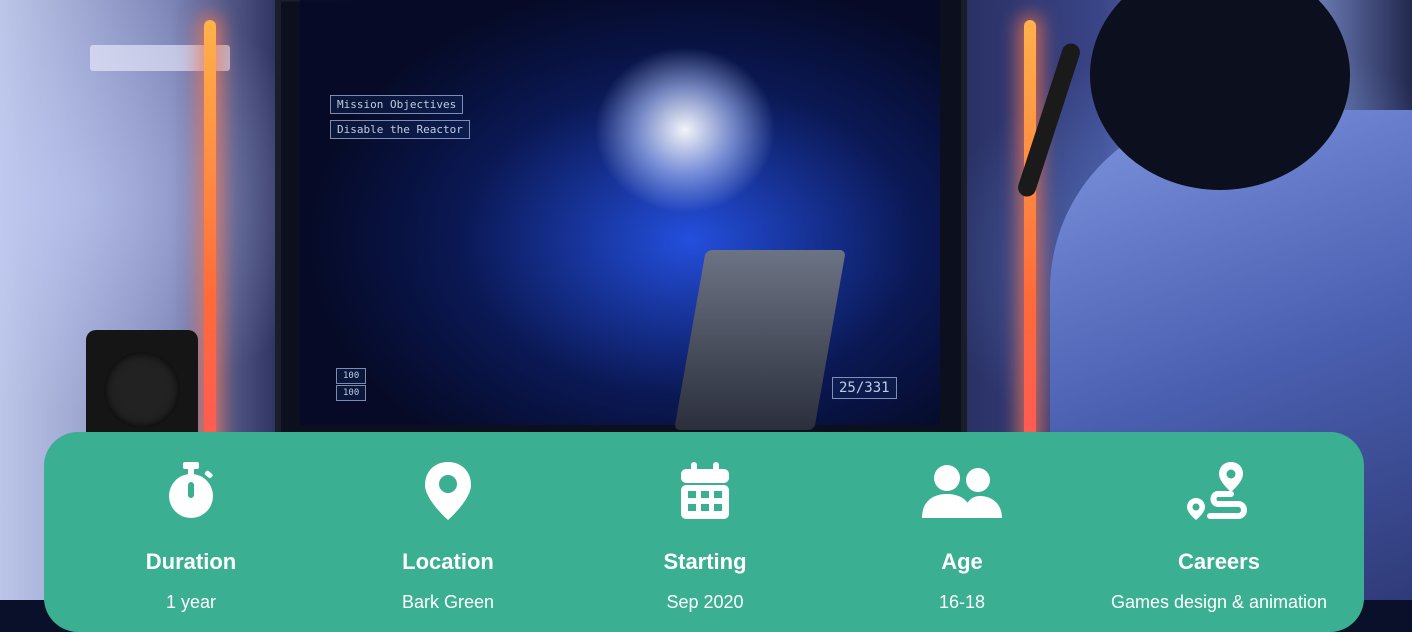  I want to click on info-label: Age, so click(962, 561).